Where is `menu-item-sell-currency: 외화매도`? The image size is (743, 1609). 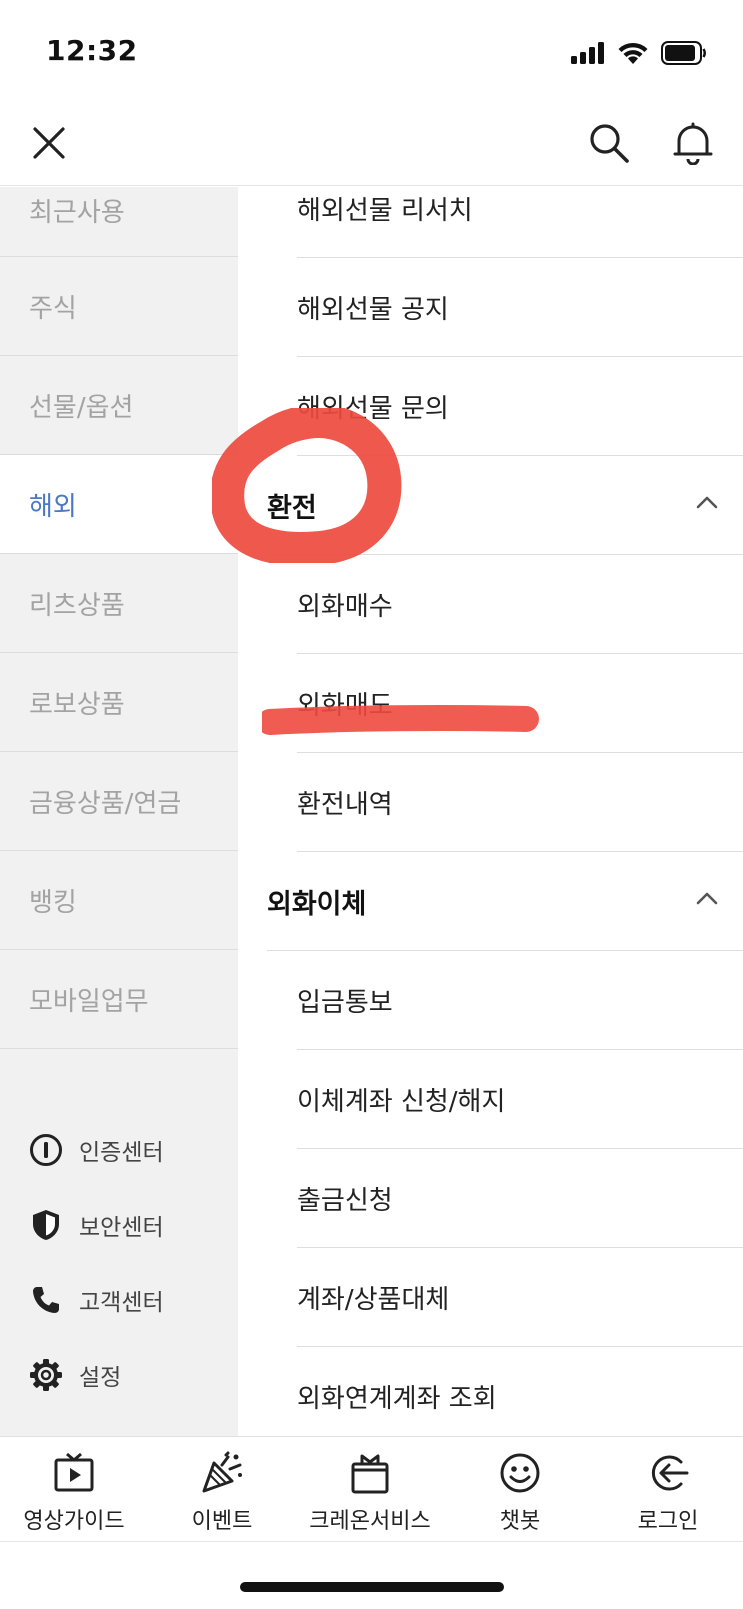
menu-item-sell-currency: 외화매도 is located at coordinates (520, 703).